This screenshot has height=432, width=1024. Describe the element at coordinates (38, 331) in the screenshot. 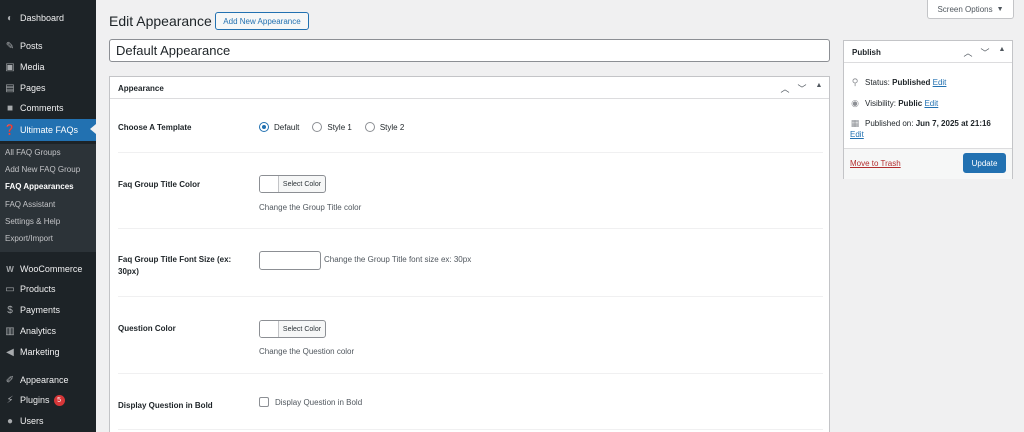

I see `menu-label: Analytics` at that location.